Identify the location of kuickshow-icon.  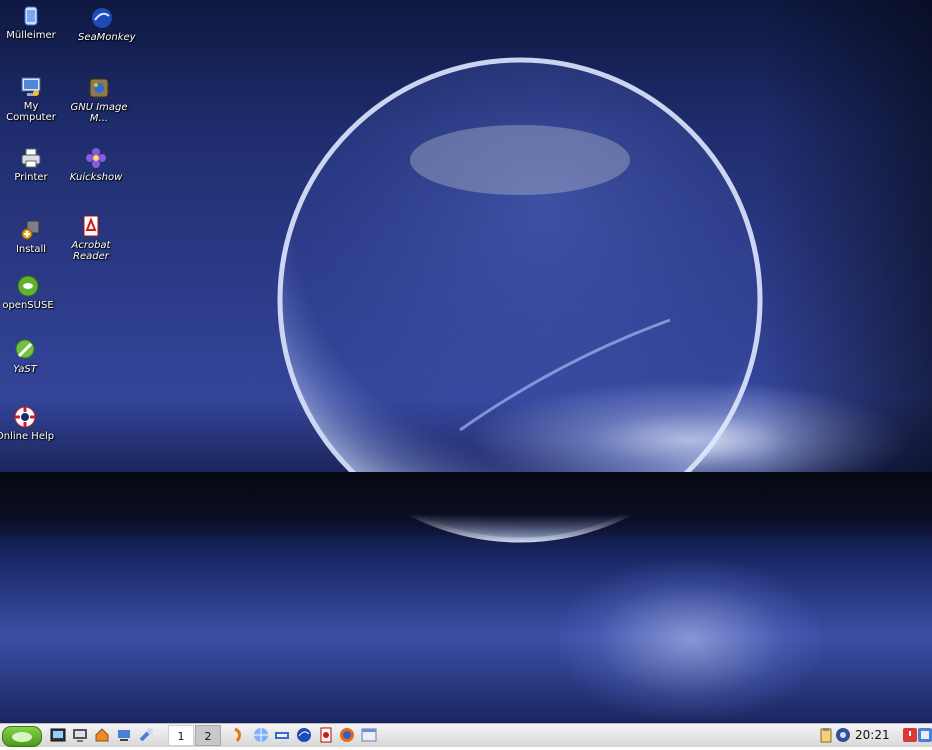
(96, 158).